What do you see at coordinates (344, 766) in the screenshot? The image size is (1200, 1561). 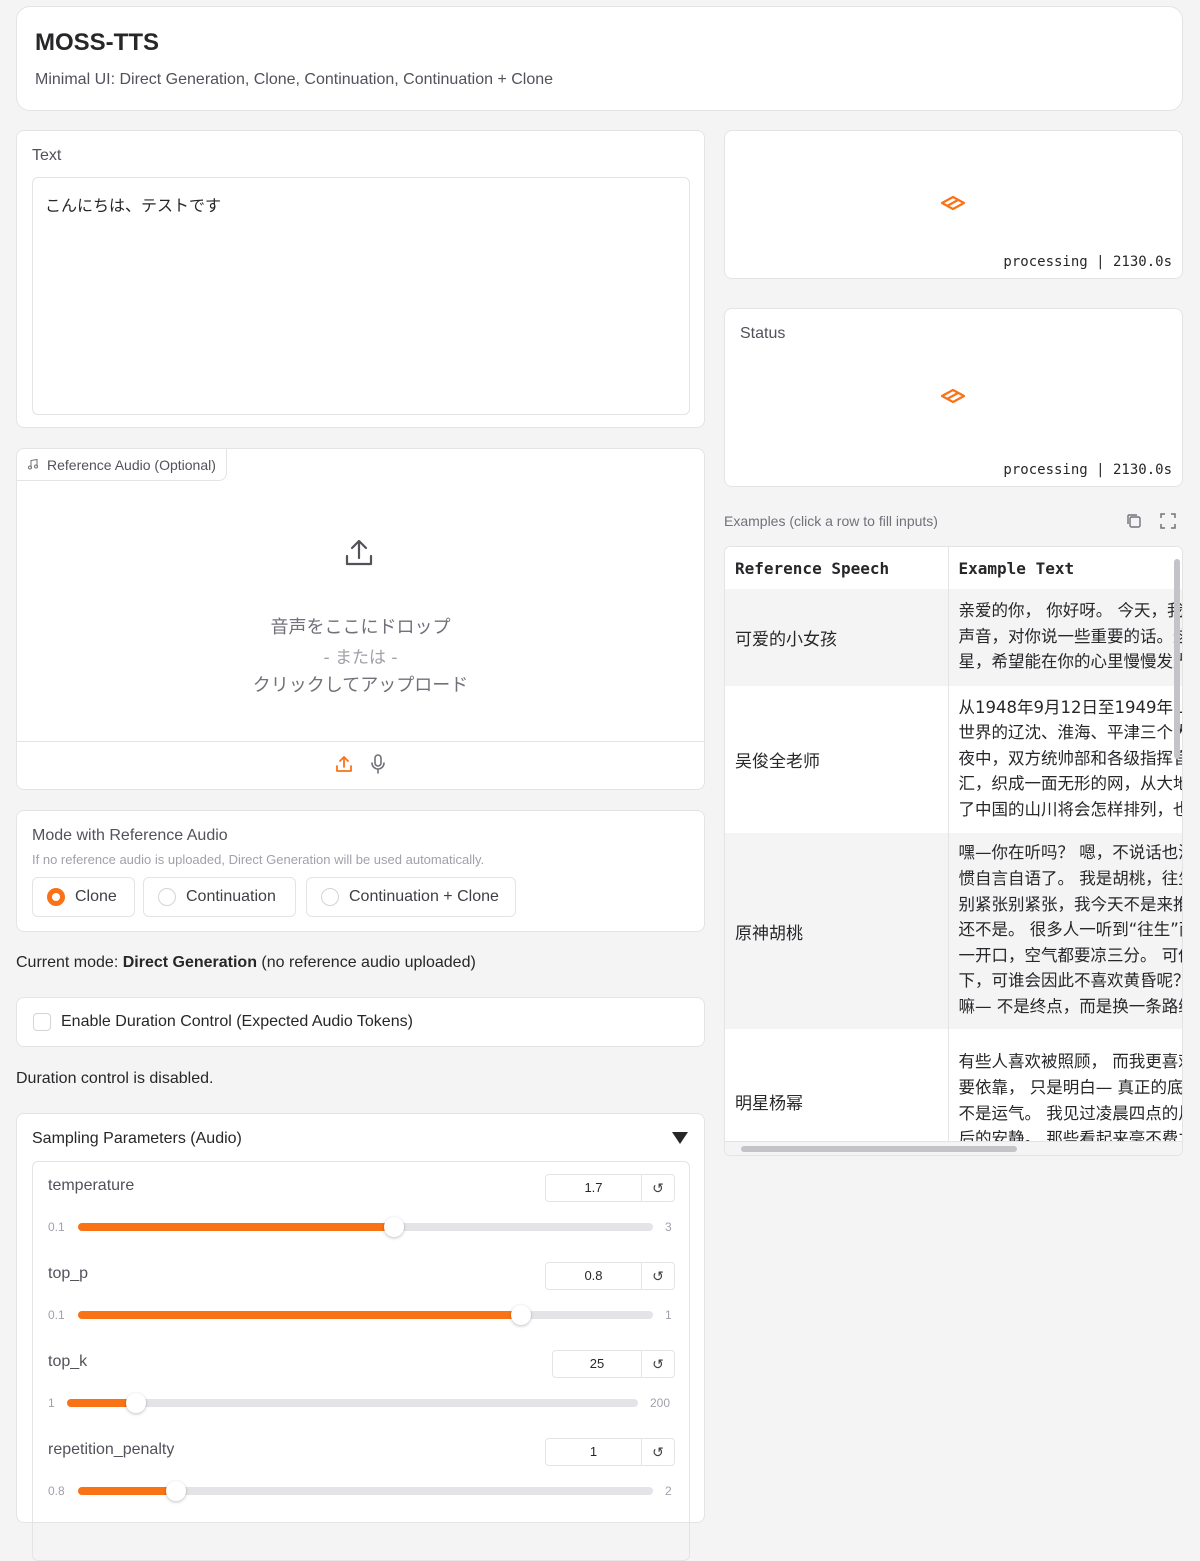 I see `upload-source-icon` at bounding box center [344, 766].